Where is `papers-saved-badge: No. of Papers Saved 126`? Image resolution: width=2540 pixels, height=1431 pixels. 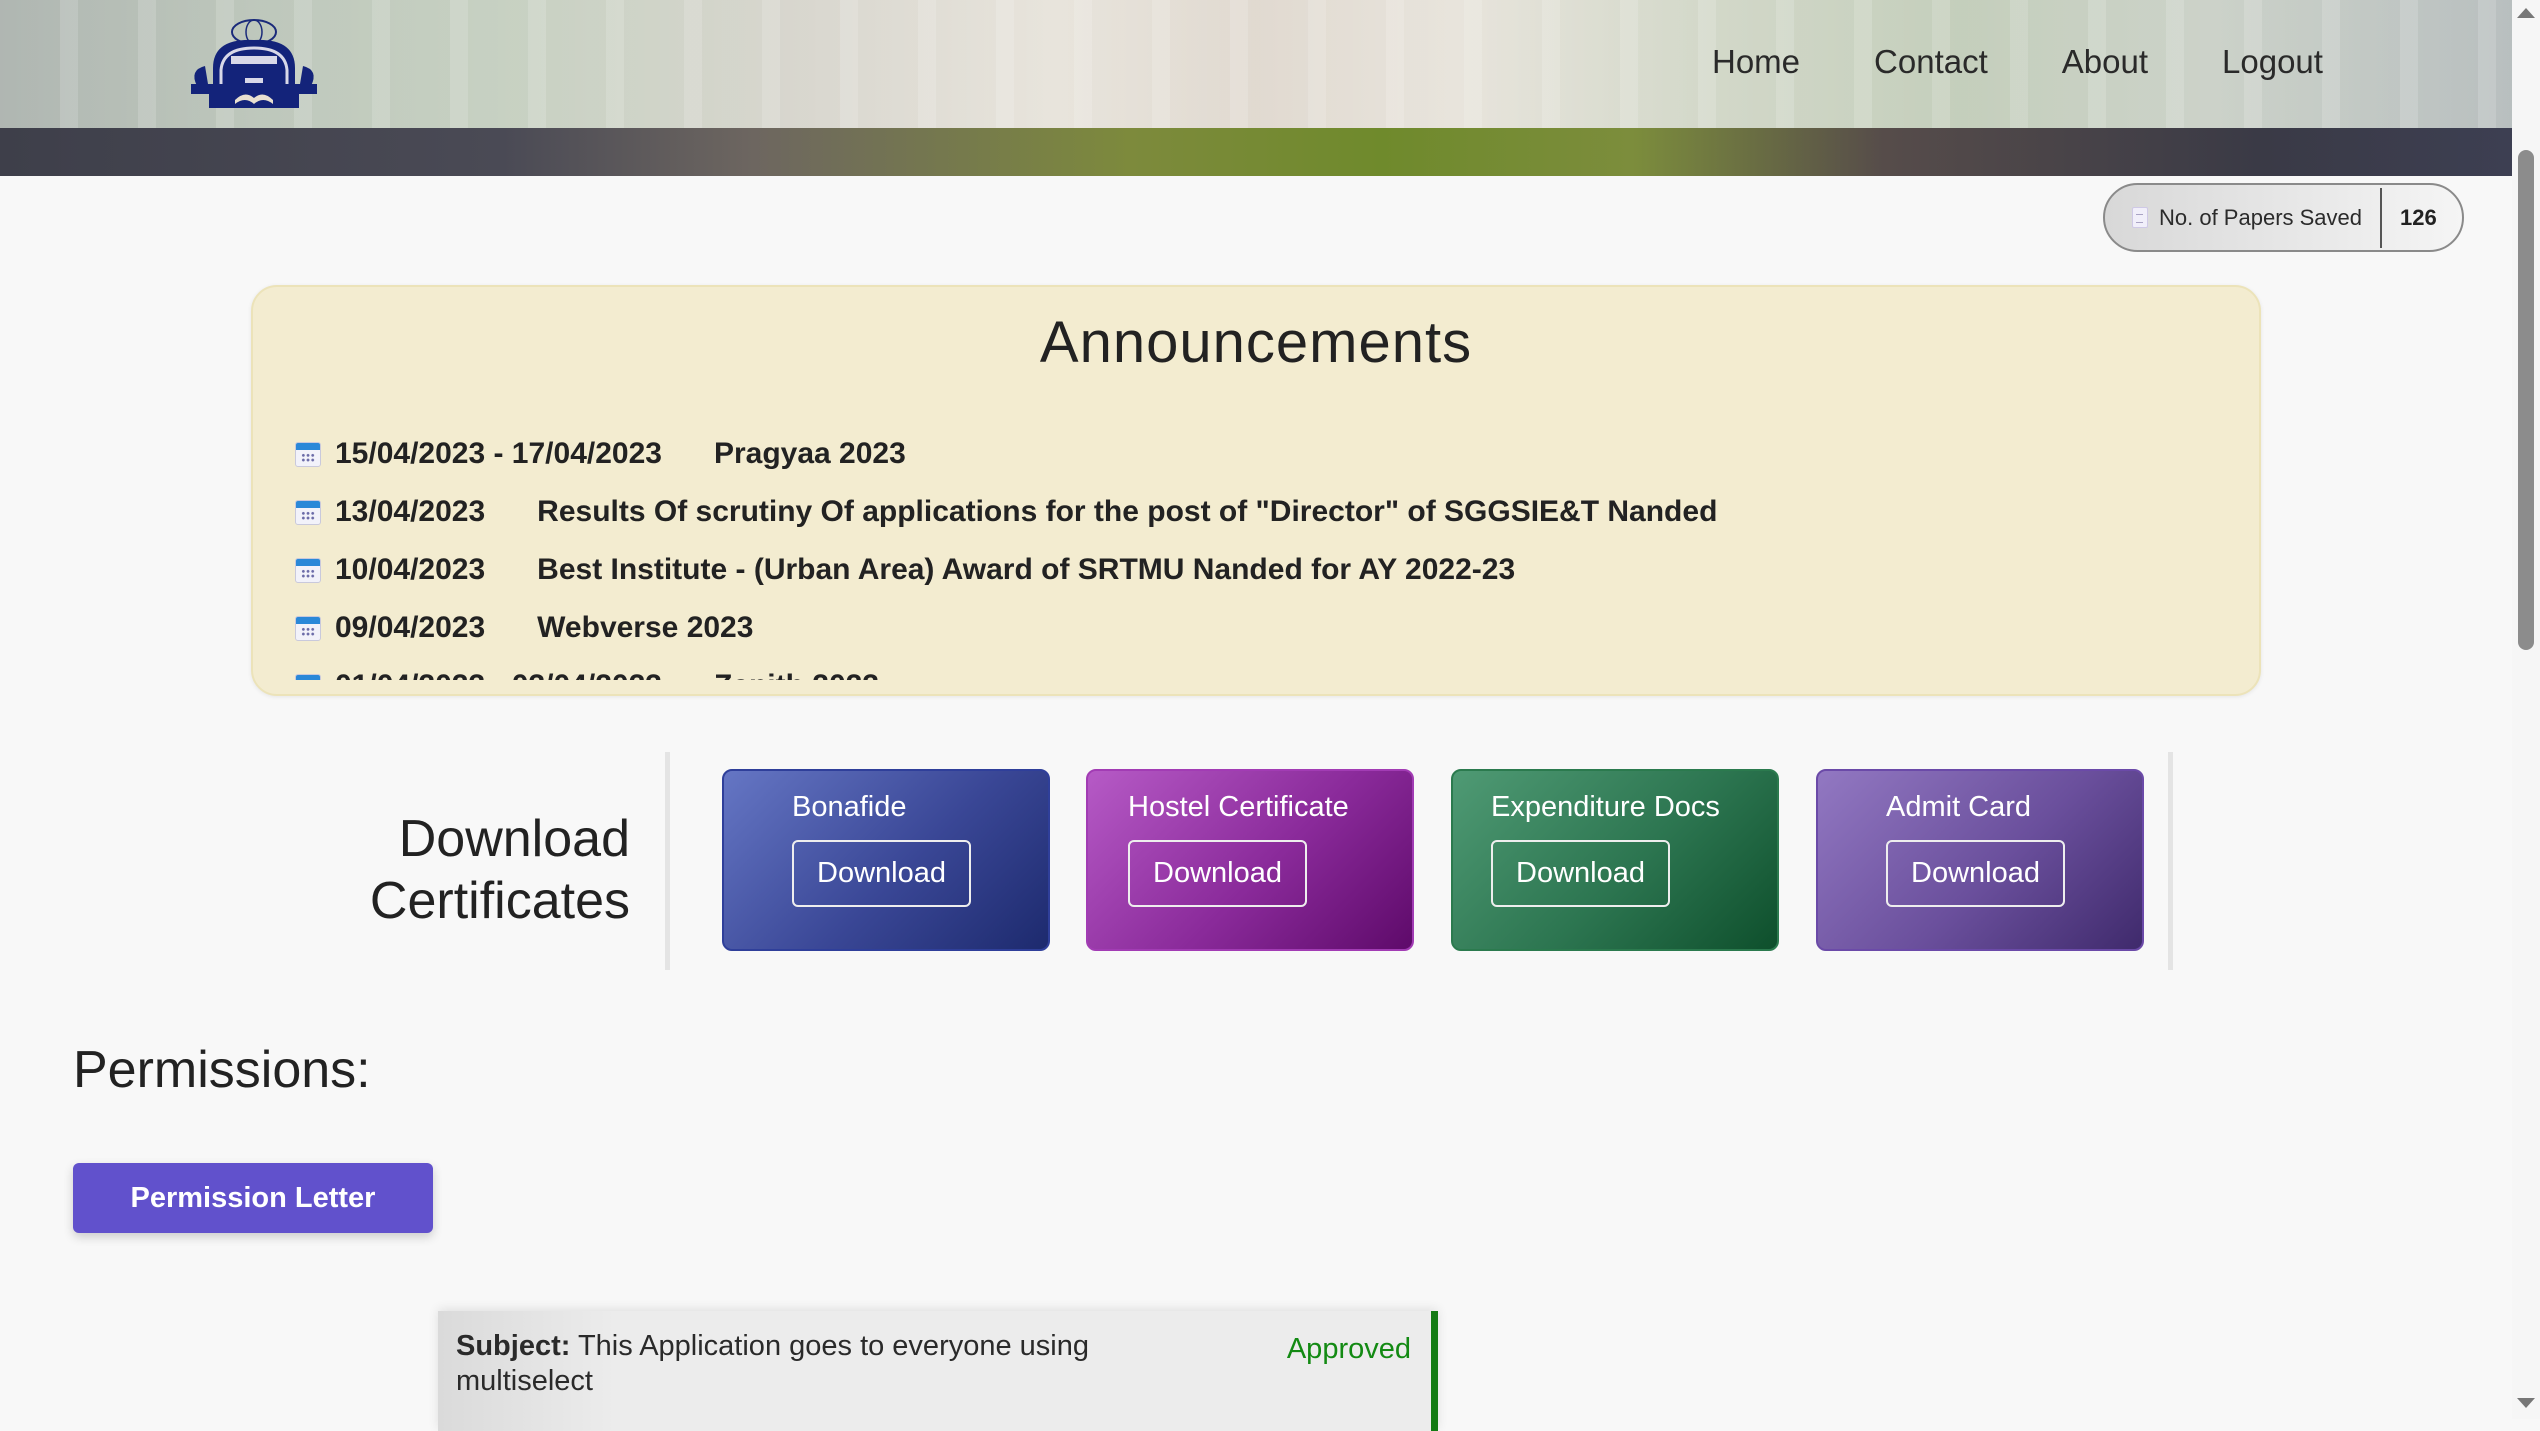 papers-saved-badge: No. of Papers Saved 126 is located at coordinates (2283, 217).